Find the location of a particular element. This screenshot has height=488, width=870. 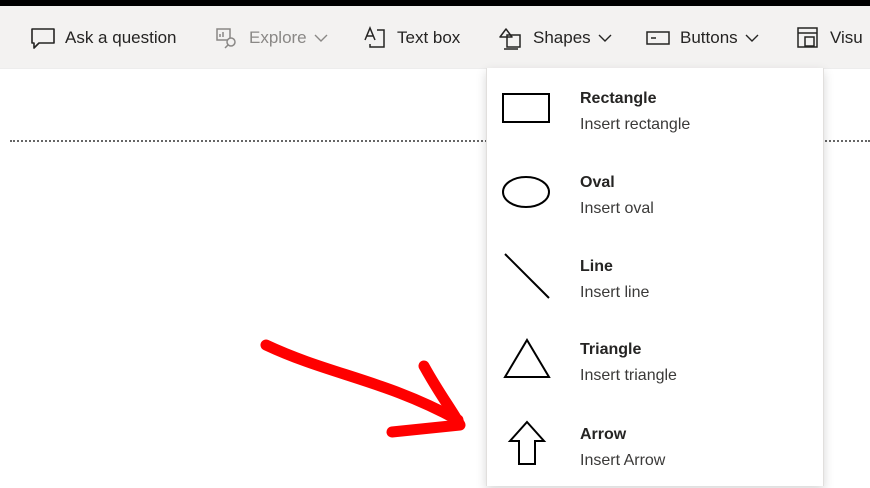

menu-item-rectangle: Rectangle Insert rectangle is located at coordinates (655, 110).